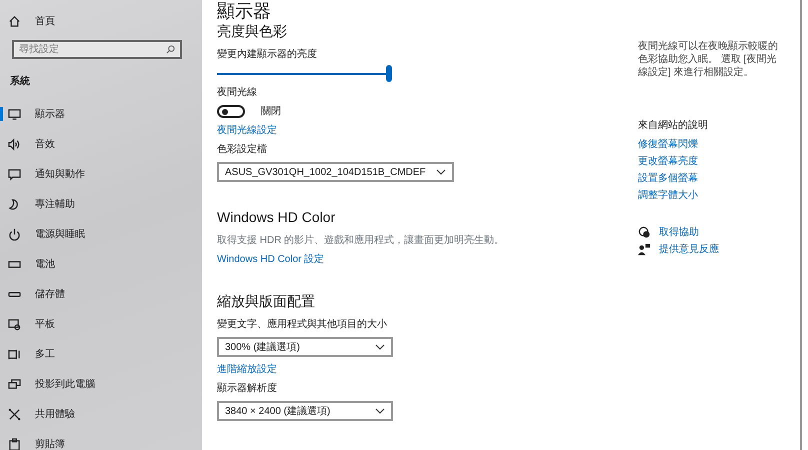 The width and height of the screenshot is (808, 450). Describe the element at coordinates (270, 259) in the screenshot. I see `settings-link: Windows HD Color 設定` at that location.